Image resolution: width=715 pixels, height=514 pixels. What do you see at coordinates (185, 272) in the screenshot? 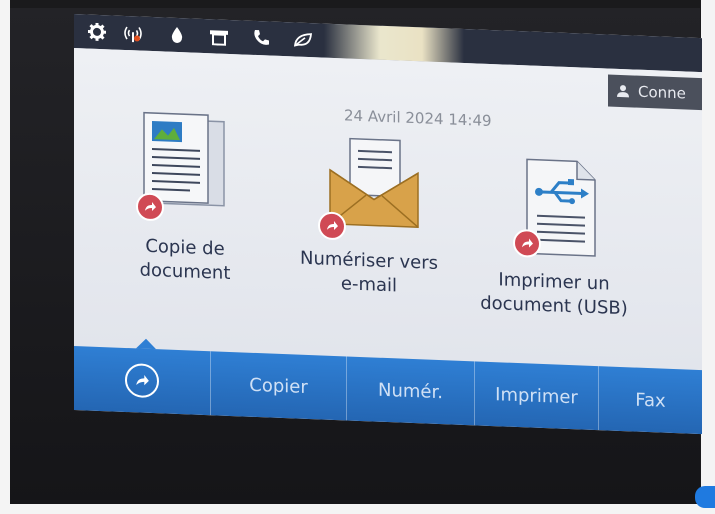
I see `tile-copy-label-line2: document` at bounding box center [185, 272].